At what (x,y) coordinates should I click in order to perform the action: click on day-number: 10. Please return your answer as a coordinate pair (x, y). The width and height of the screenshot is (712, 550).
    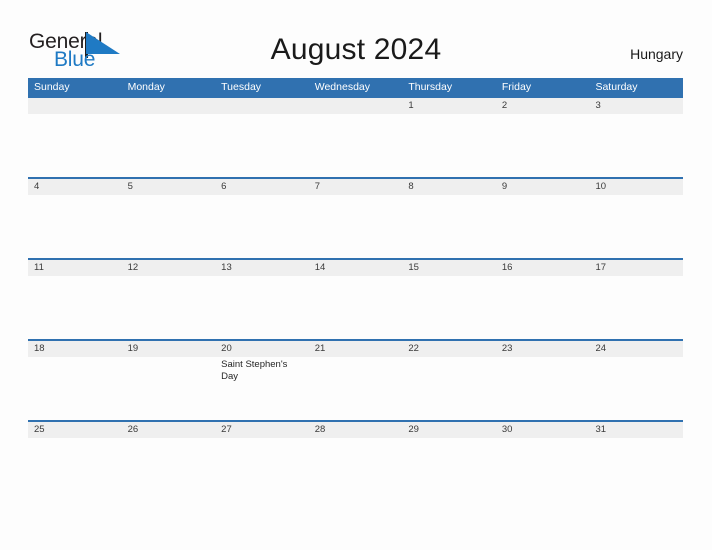
    Looking at the image, I should click on (636, 187).